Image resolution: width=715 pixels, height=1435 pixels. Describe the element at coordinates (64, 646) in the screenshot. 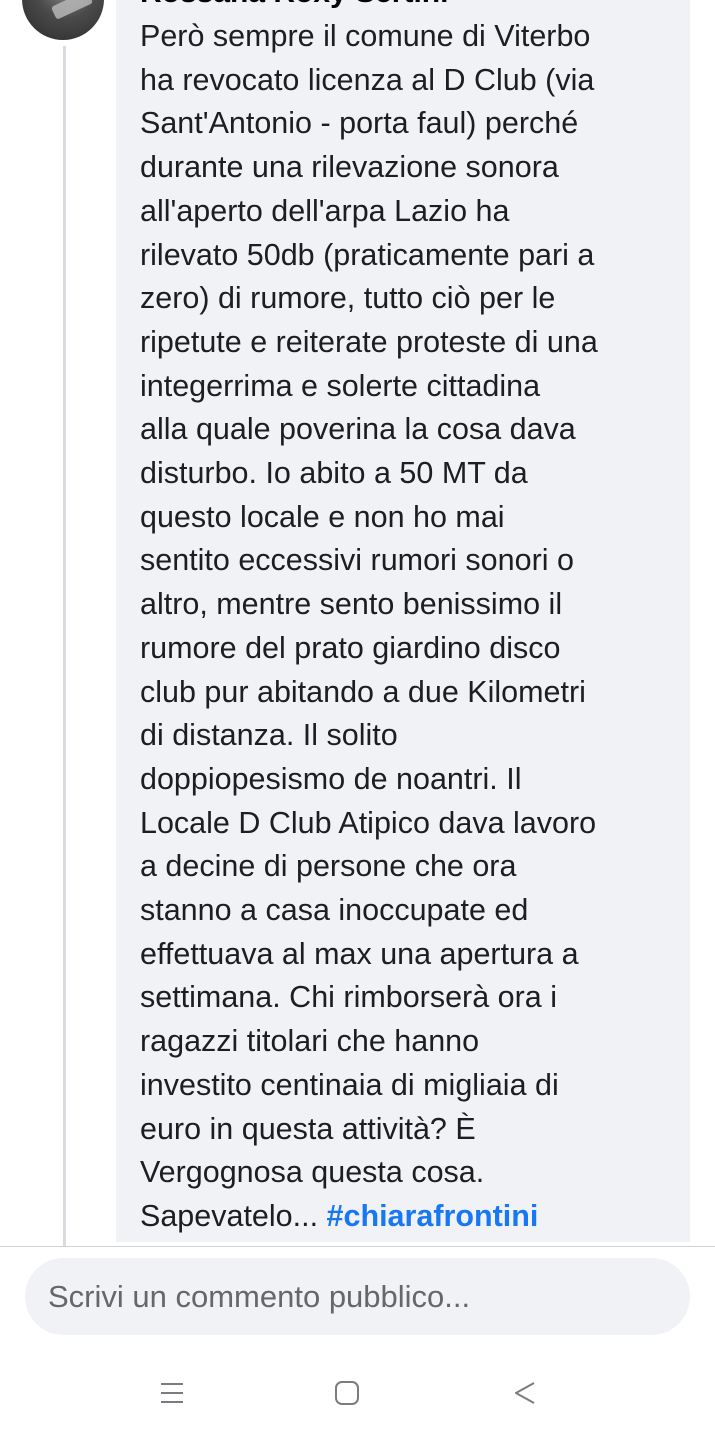

I see `thread-line` at that location.